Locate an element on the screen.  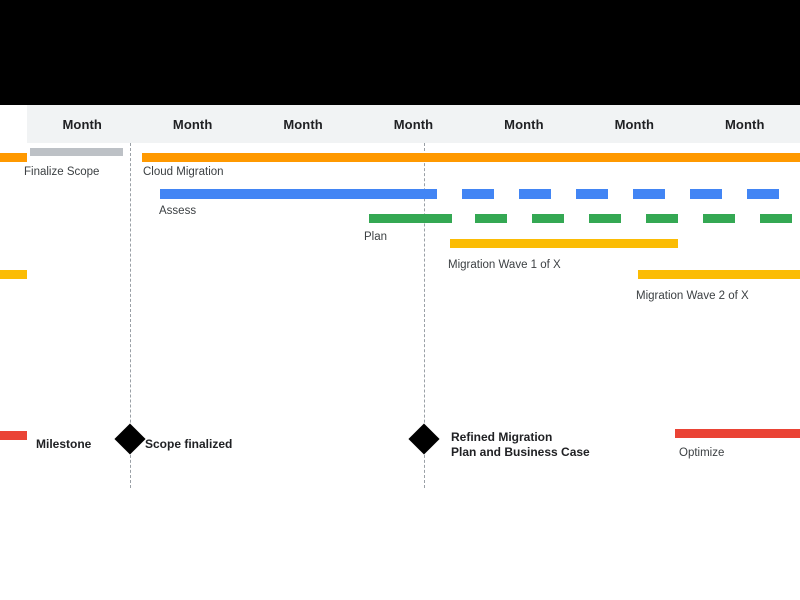
bar-label-plan: Plan is located at coordinates (376, 237).